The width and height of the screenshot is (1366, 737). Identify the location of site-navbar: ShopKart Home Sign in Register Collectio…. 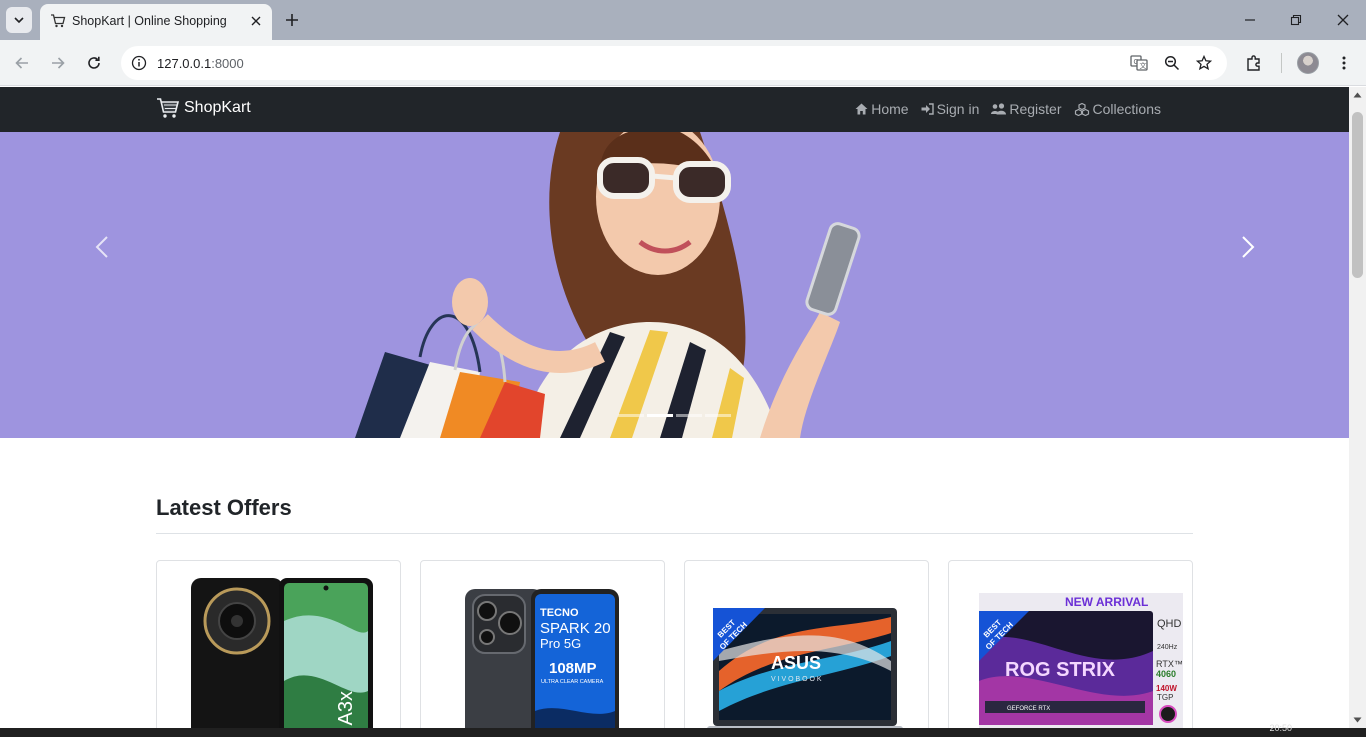
(674, 109).